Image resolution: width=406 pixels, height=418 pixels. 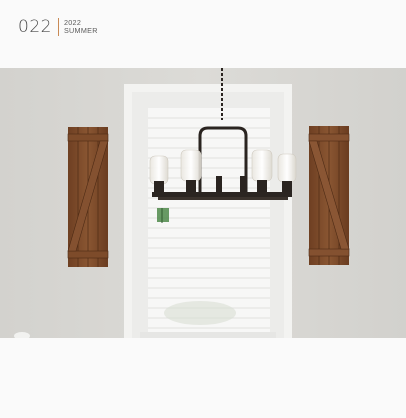 I want to click on issue-meta: 2022 SUMMER, so click(x=81, y=27).